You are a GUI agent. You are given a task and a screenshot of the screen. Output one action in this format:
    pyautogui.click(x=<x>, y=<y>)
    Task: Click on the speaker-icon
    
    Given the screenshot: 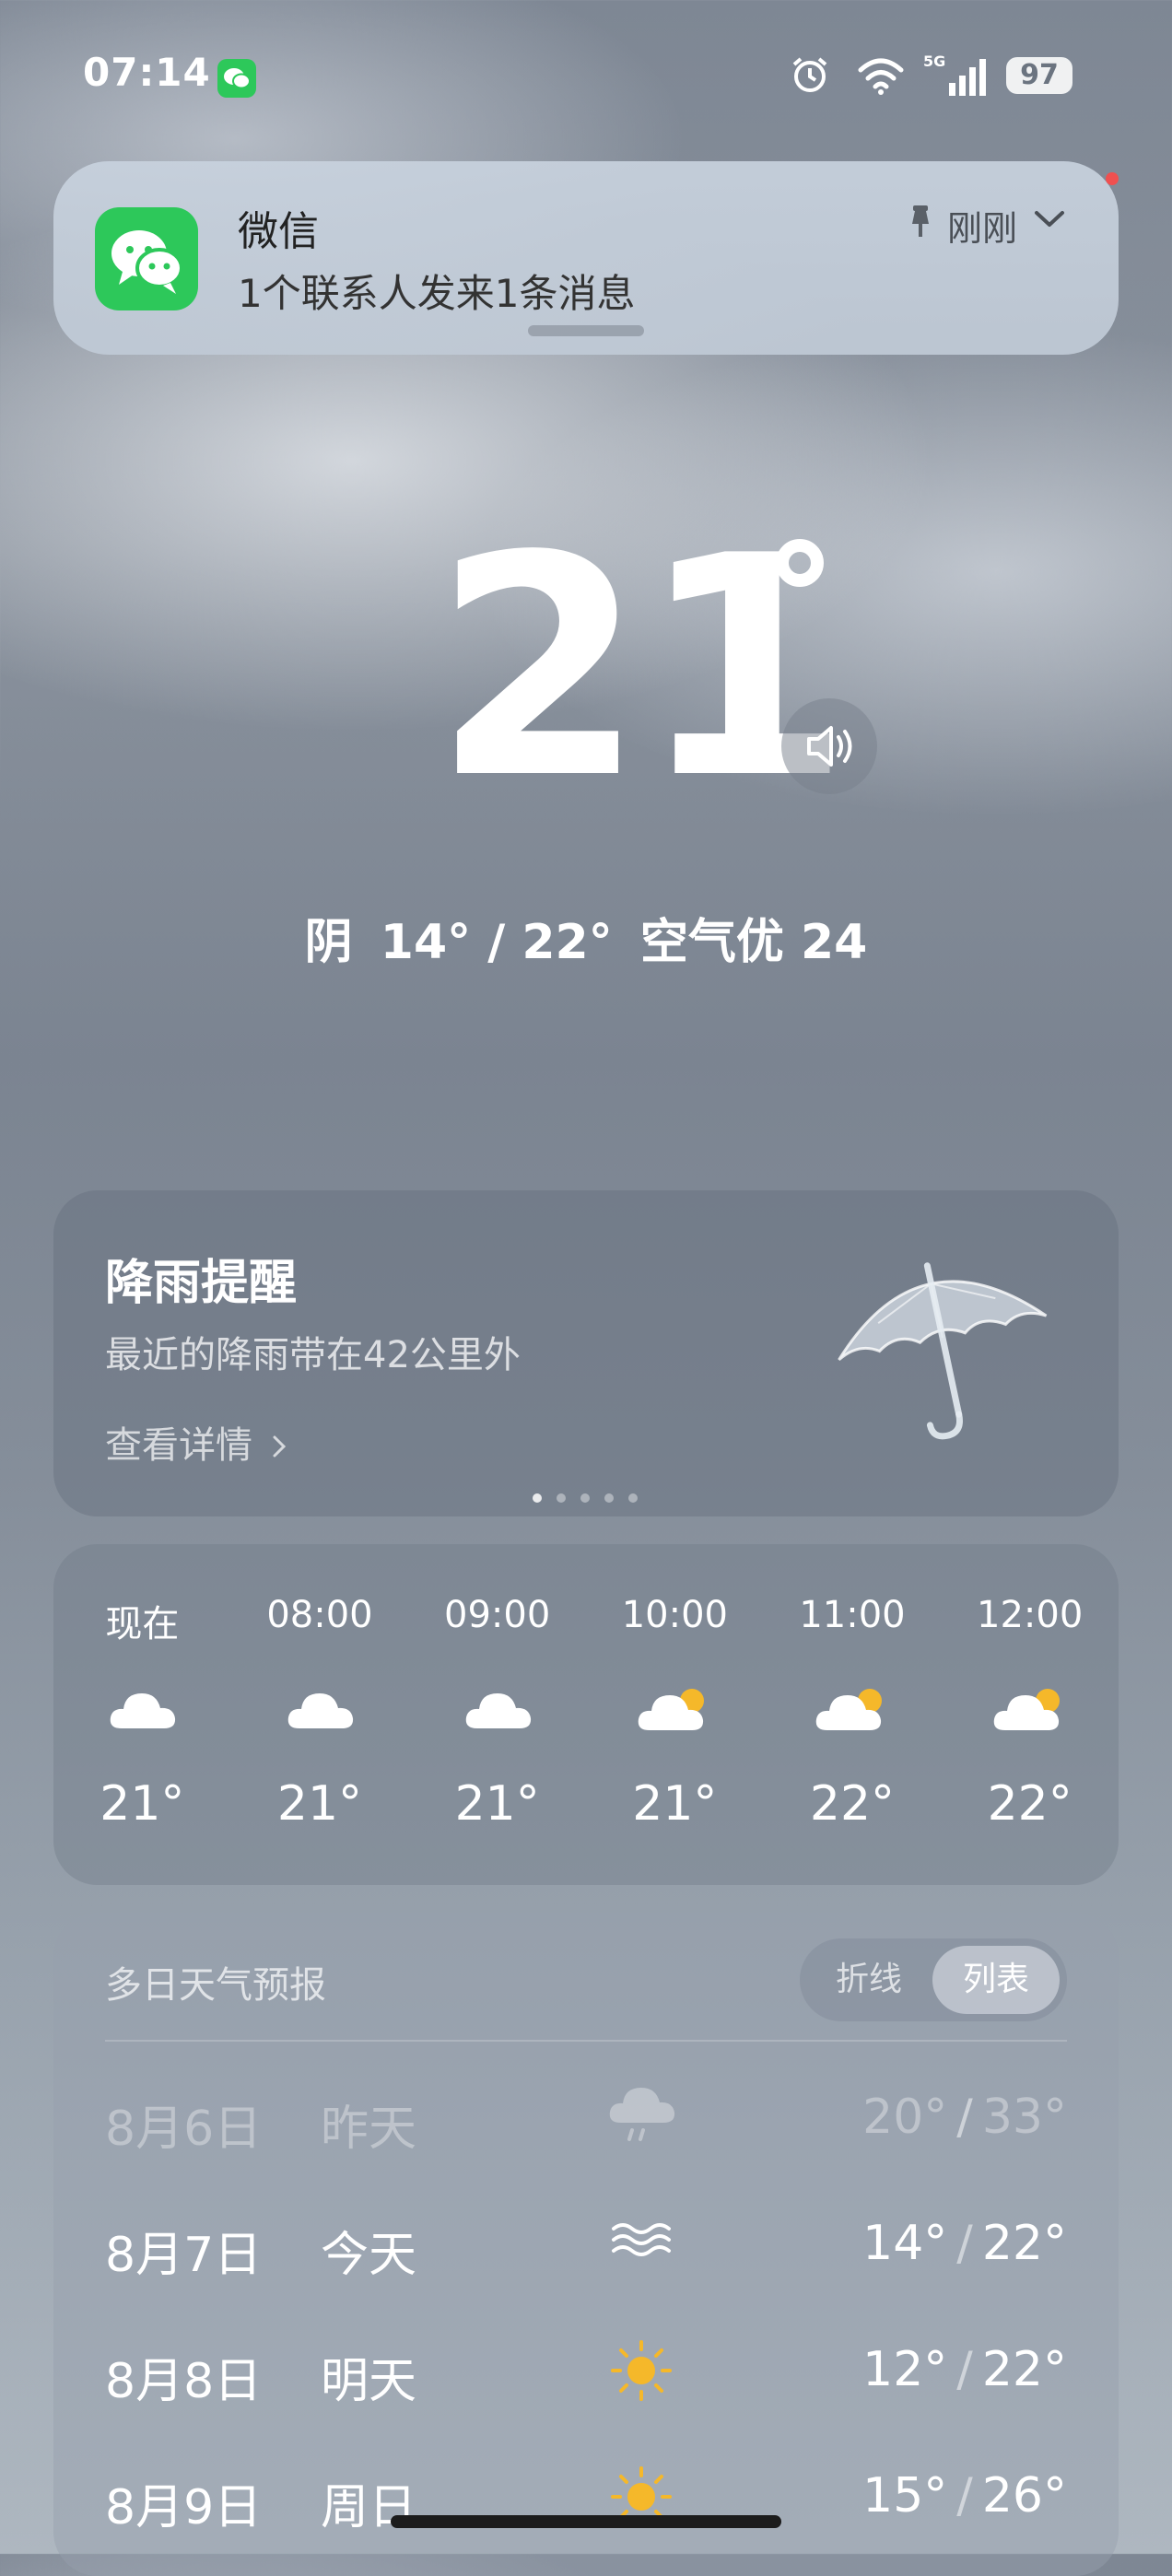 What is the action you would take?
    pyautogui.click(x=829, y=746)
    